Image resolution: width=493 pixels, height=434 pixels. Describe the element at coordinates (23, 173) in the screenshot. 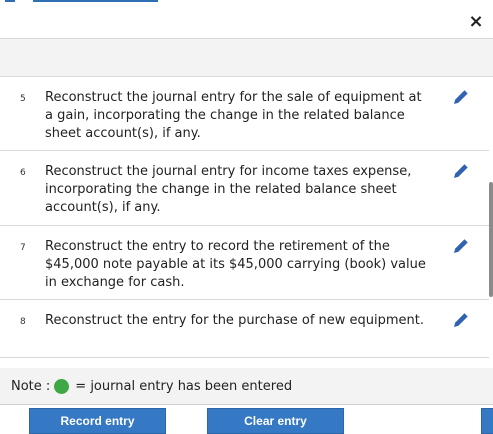

I see `task-number: 6` at that location.